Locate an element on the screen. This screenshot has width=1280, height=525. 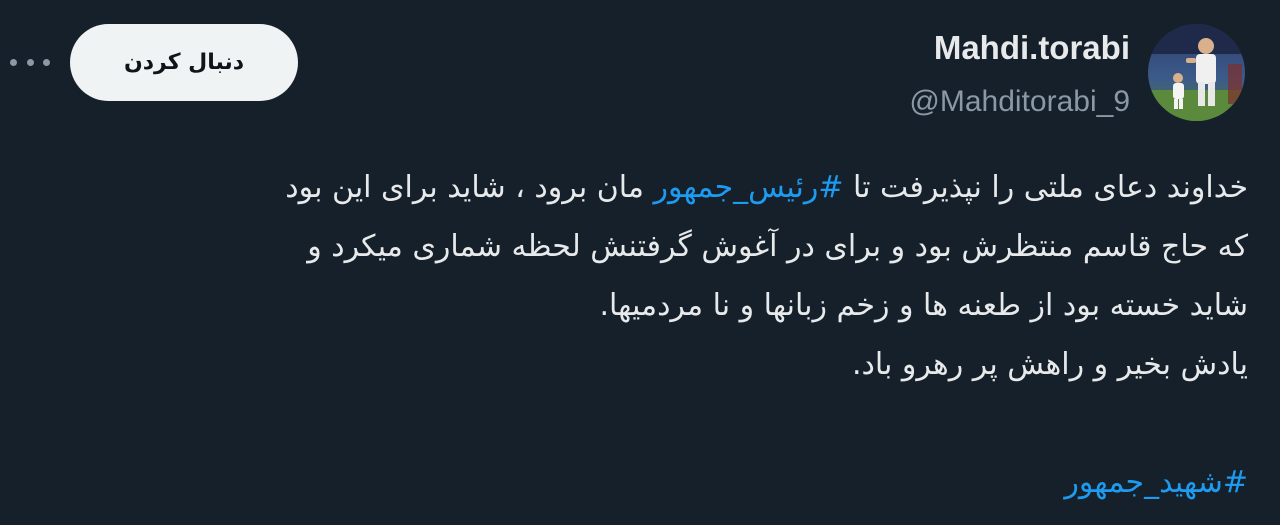
tweet-text-segment: مان برود ، شاید برای این بود is located at coordinates (469, 187).